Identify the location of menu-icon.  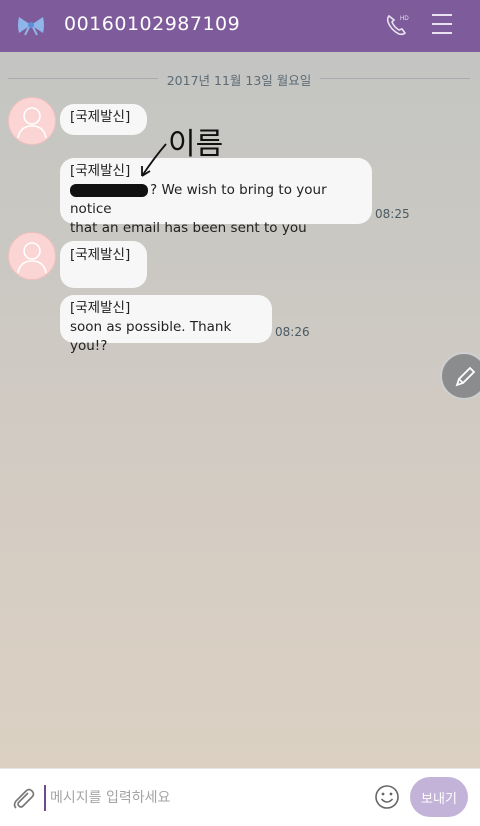
(442, 25).